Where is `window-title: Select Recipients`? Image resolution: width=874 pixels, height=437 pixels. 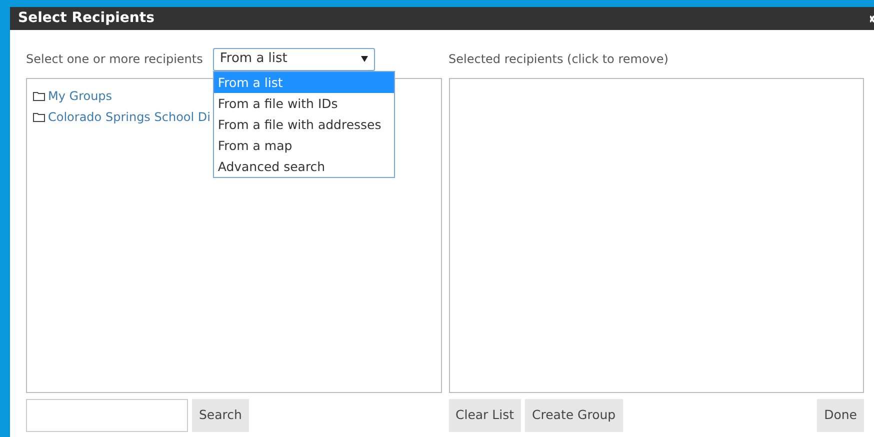
window-title: Select Recipients is located at coordinates (86, 18).